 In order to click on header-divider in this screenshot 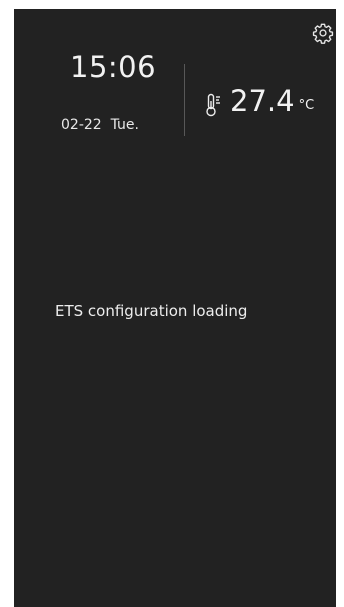, I will do `click(184, 100)`.